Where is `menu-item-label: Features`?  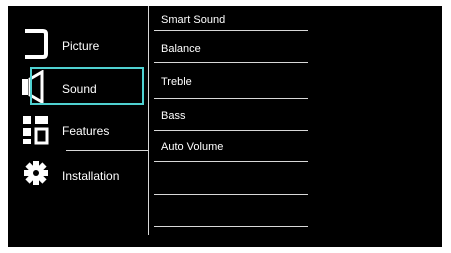 menu-item-label: Features is located at coordinates (86, 131).